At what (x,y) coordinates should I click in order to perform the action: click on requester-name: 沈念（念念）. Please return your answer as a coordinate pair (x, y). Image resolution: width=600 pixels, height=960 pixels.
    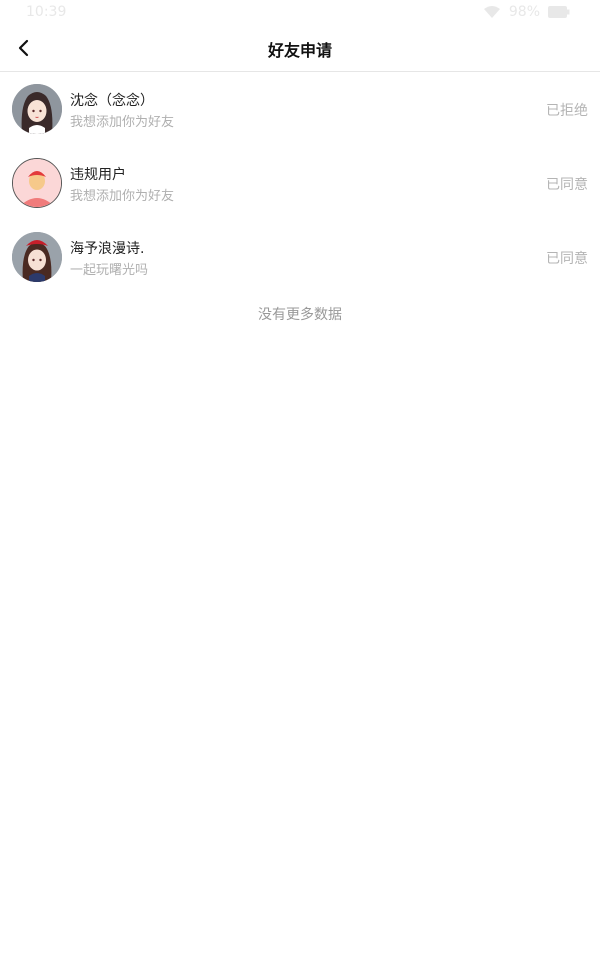
    Looking at the image, I should click on (112, 101).